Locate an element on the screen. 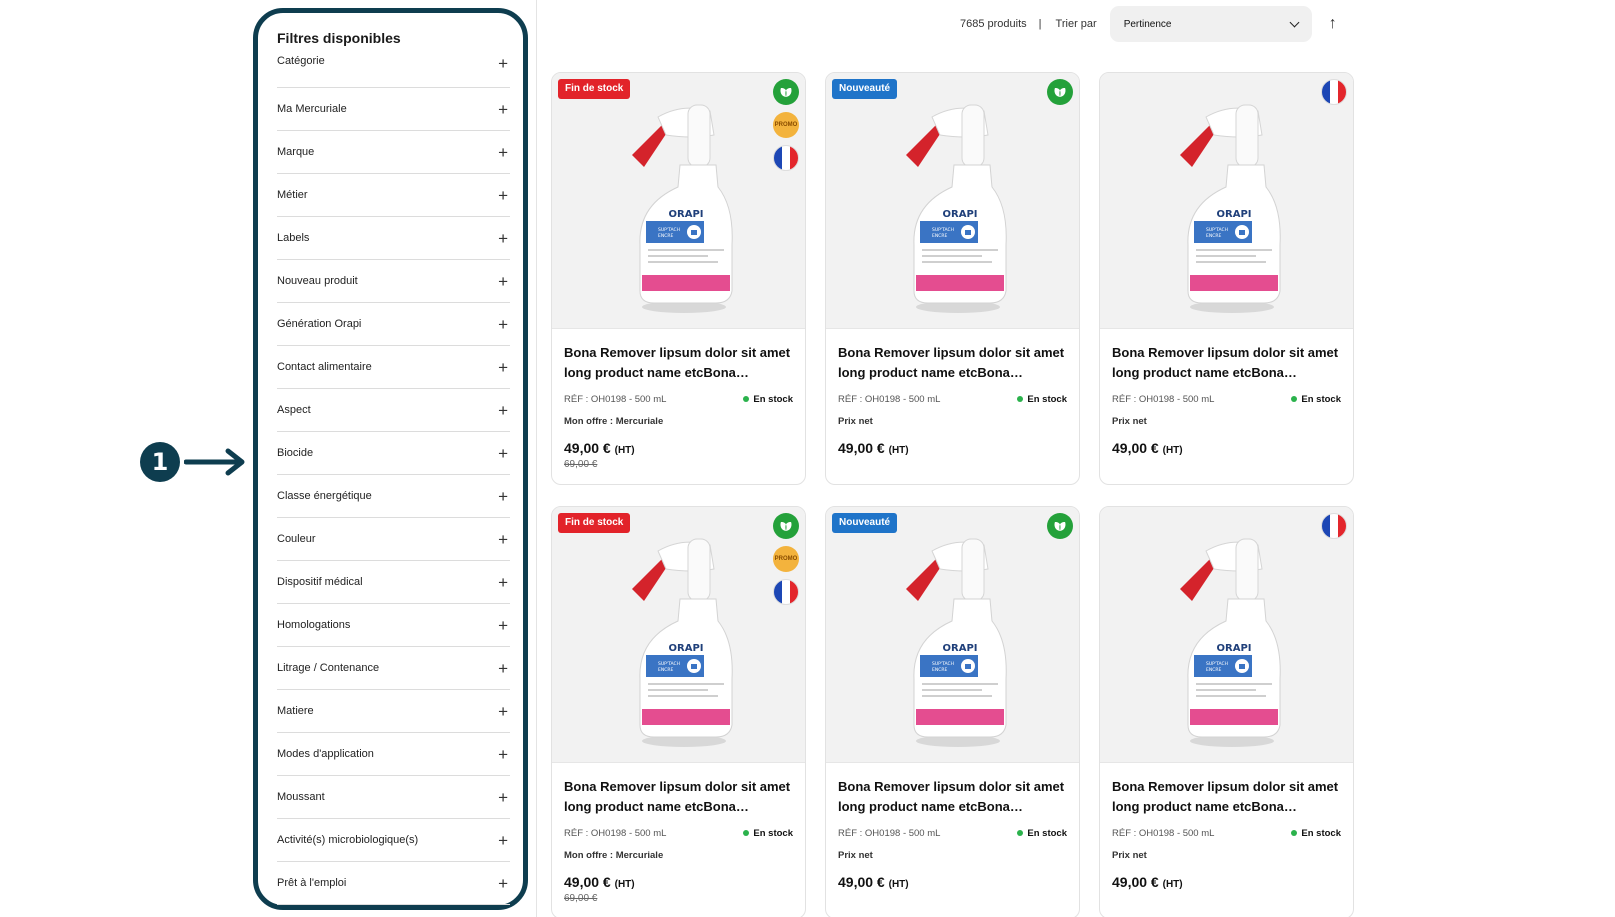 Image resolution: width=1615 pixels, height=917 pixels. flag-fr-icon is located at coordinates (786, 592).